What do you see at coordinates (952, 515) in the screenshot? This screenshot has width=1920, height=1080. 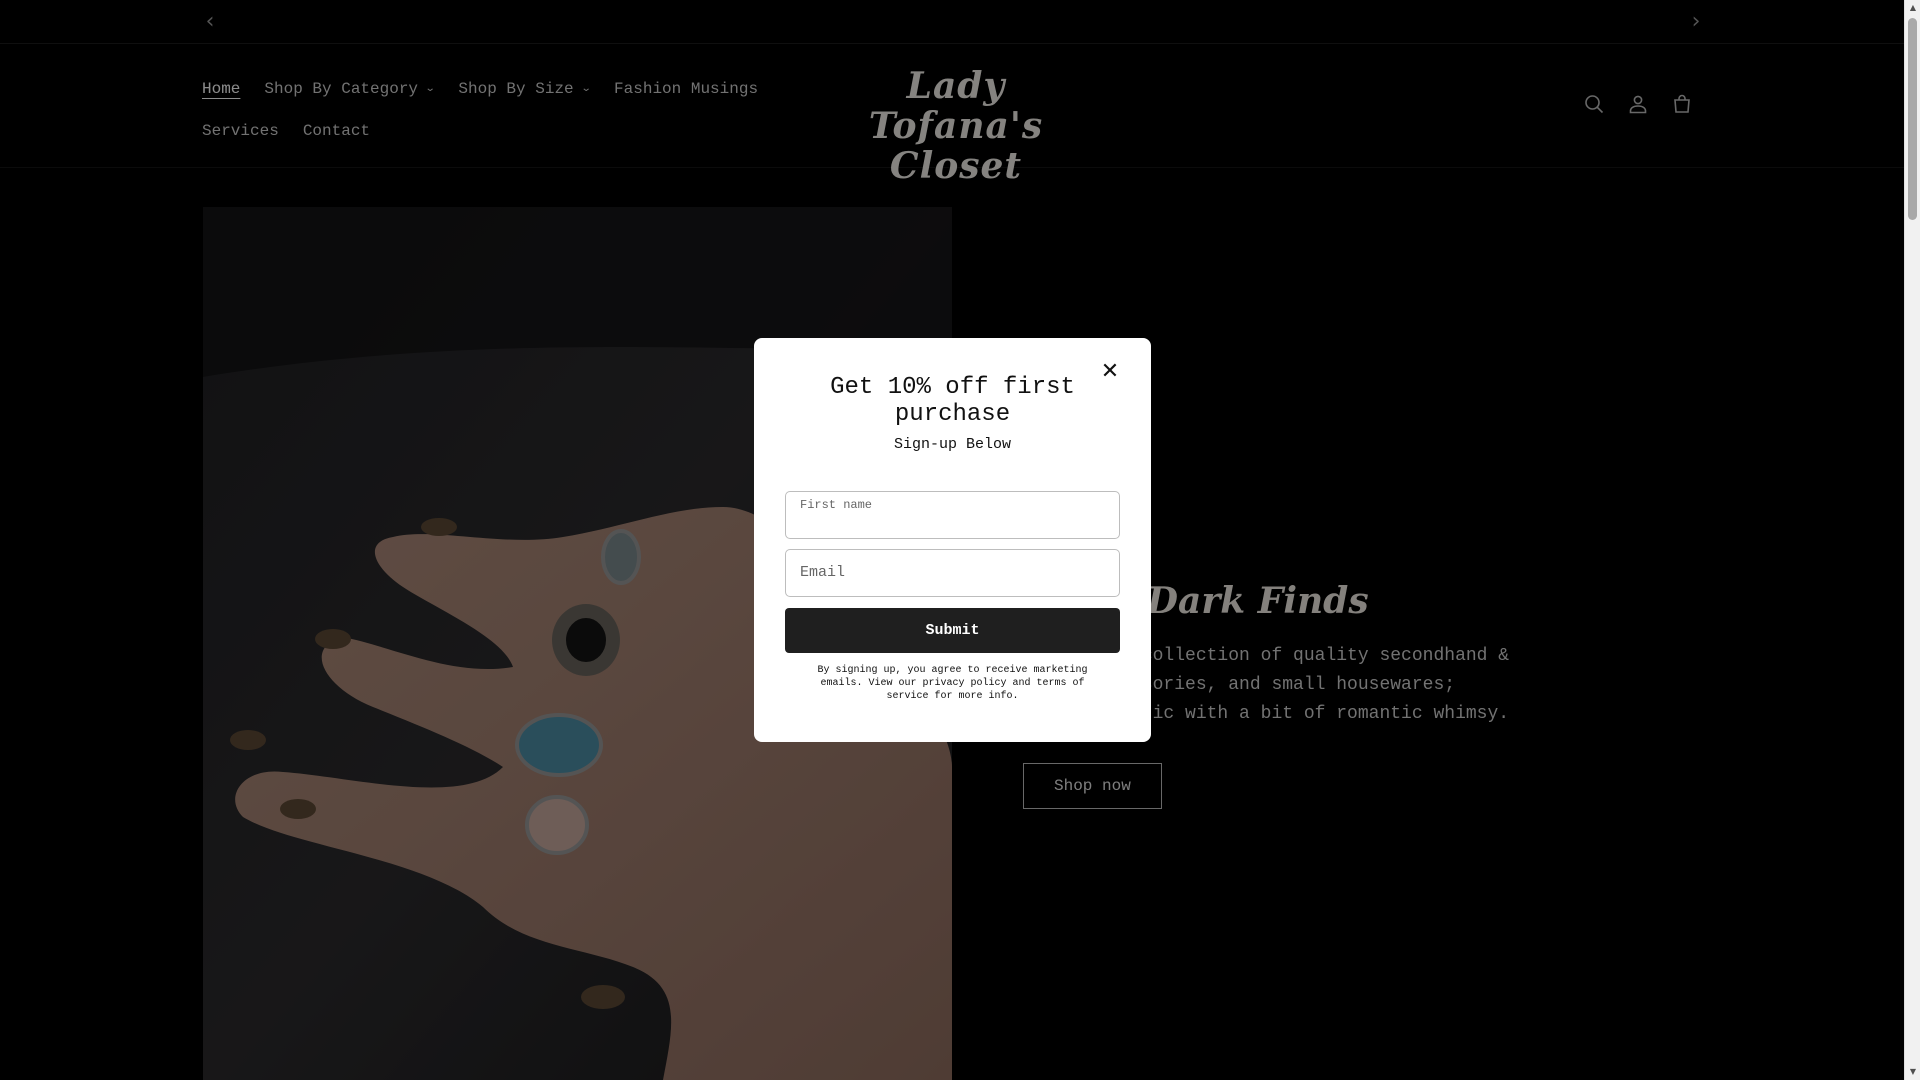 I see `first-name-field: First name` at bounding box center [952, 515].